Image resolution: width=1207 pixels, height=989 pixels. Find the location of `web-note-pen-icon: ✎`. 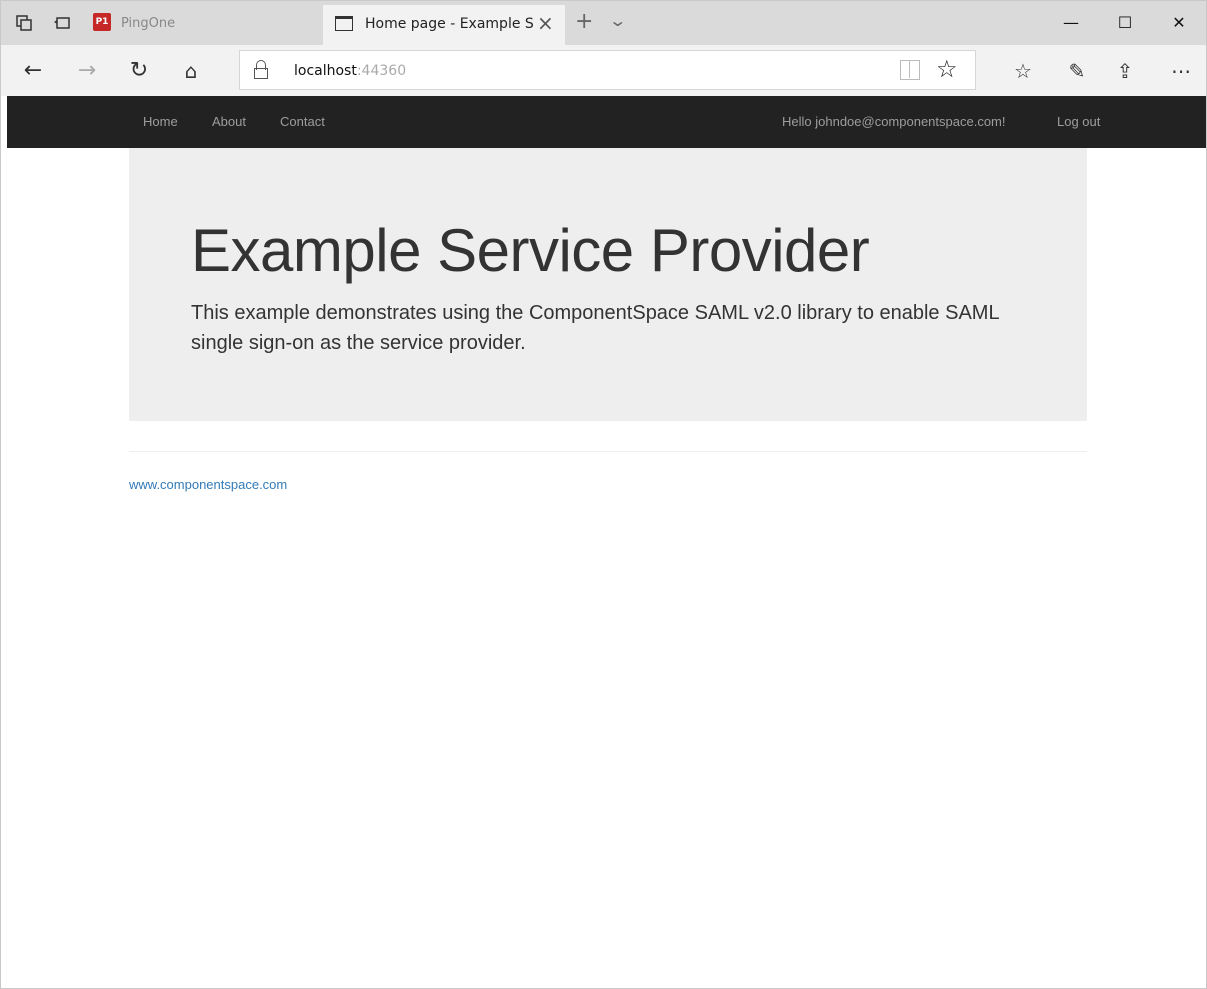

web-note-pen-icon: ✎ is located at coordinates (1077, 71).